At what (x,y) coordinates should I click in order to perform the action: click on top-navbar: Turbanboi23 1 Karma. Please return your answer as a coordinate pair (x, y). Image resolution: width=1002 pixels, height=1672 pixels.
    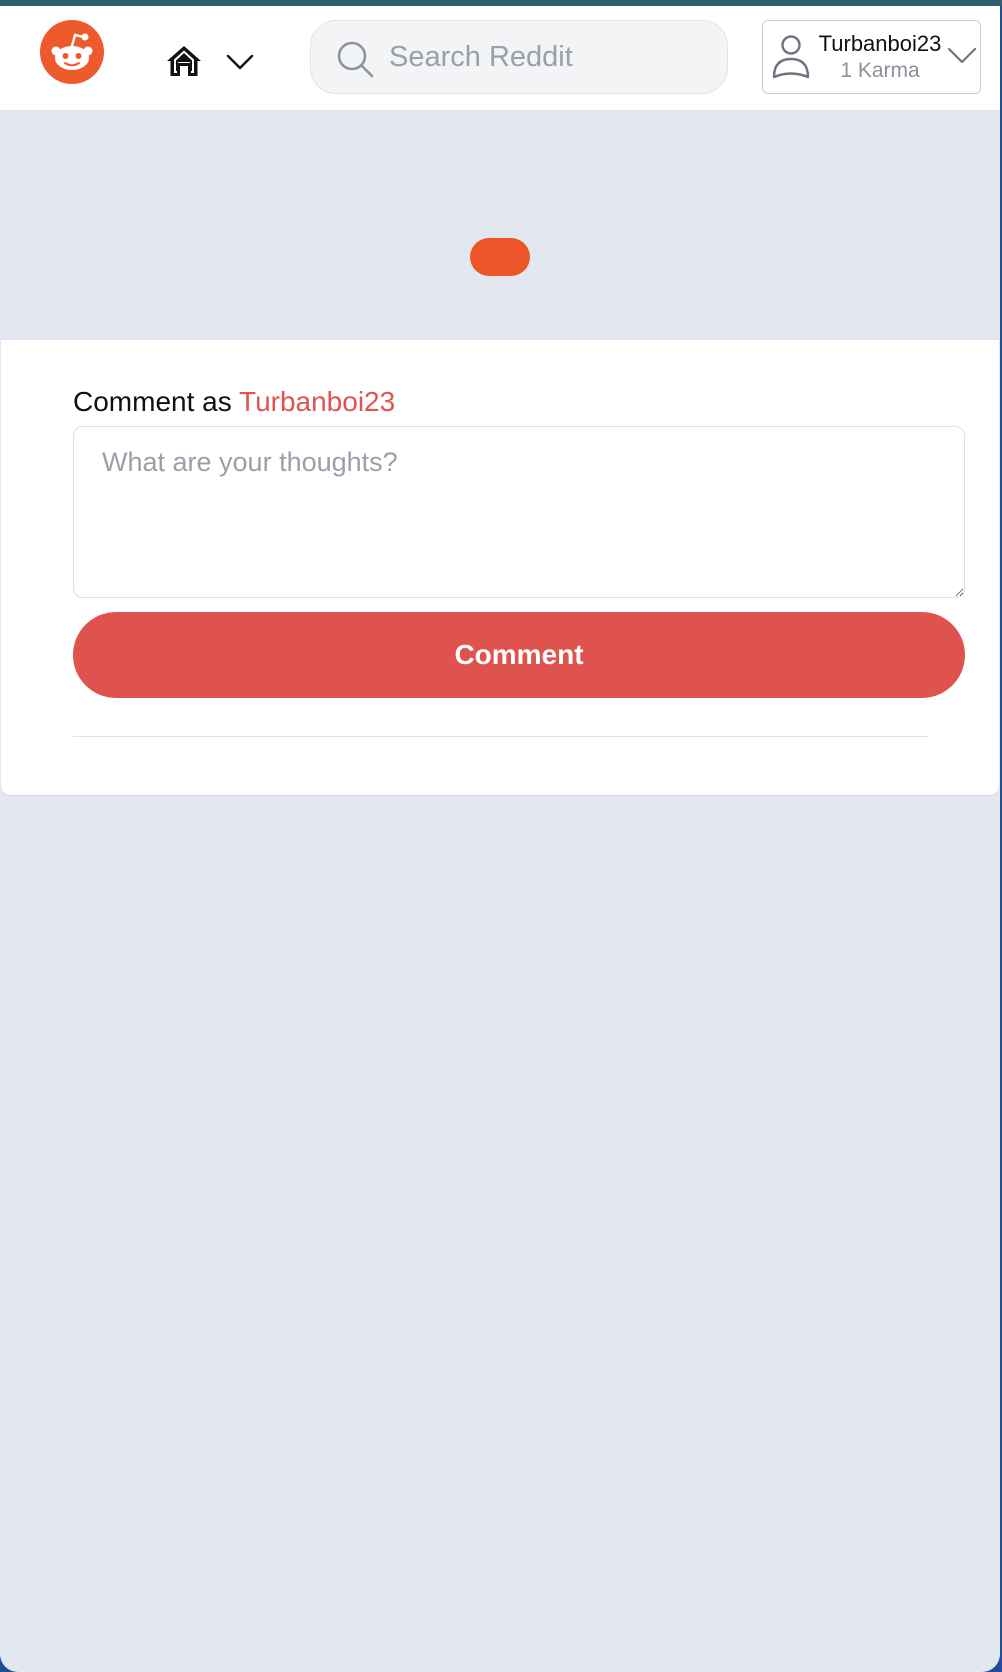
    Looking at the image, I should click on (500, 58).